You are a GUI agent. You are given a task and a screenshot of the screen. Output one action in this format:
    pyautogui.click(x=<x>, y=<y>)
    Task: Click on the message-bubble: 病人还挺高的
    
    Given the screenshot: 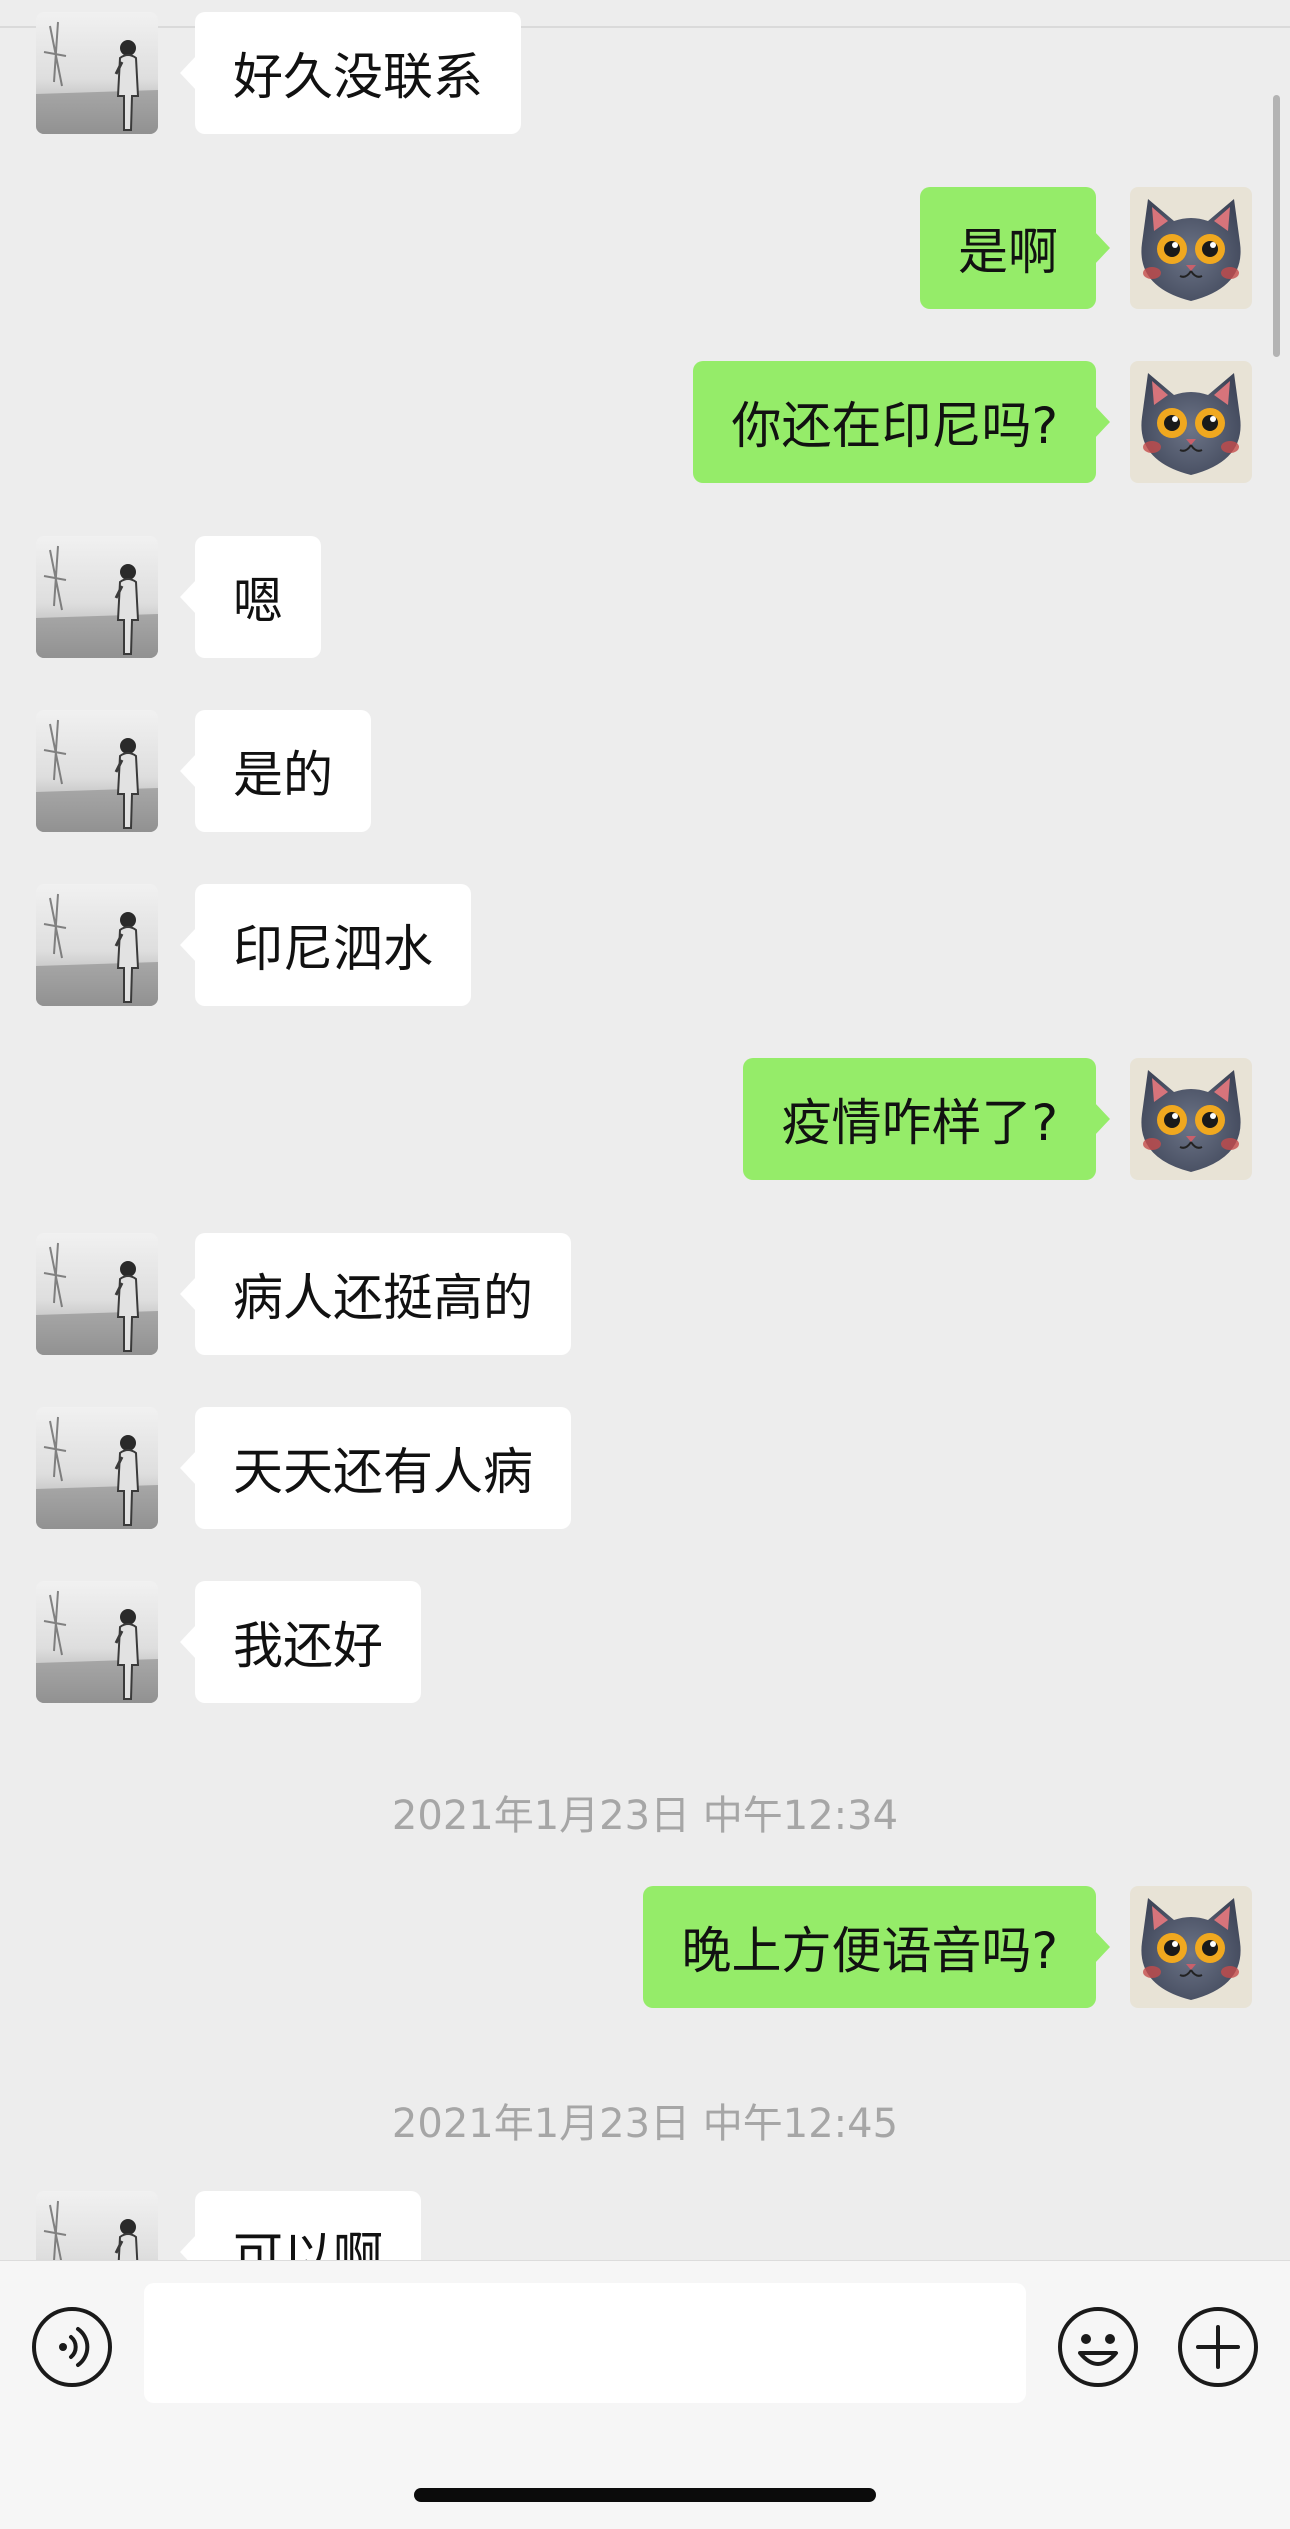 What is the action you would take?
    pyautogui.click(x=383, y=1294)
    